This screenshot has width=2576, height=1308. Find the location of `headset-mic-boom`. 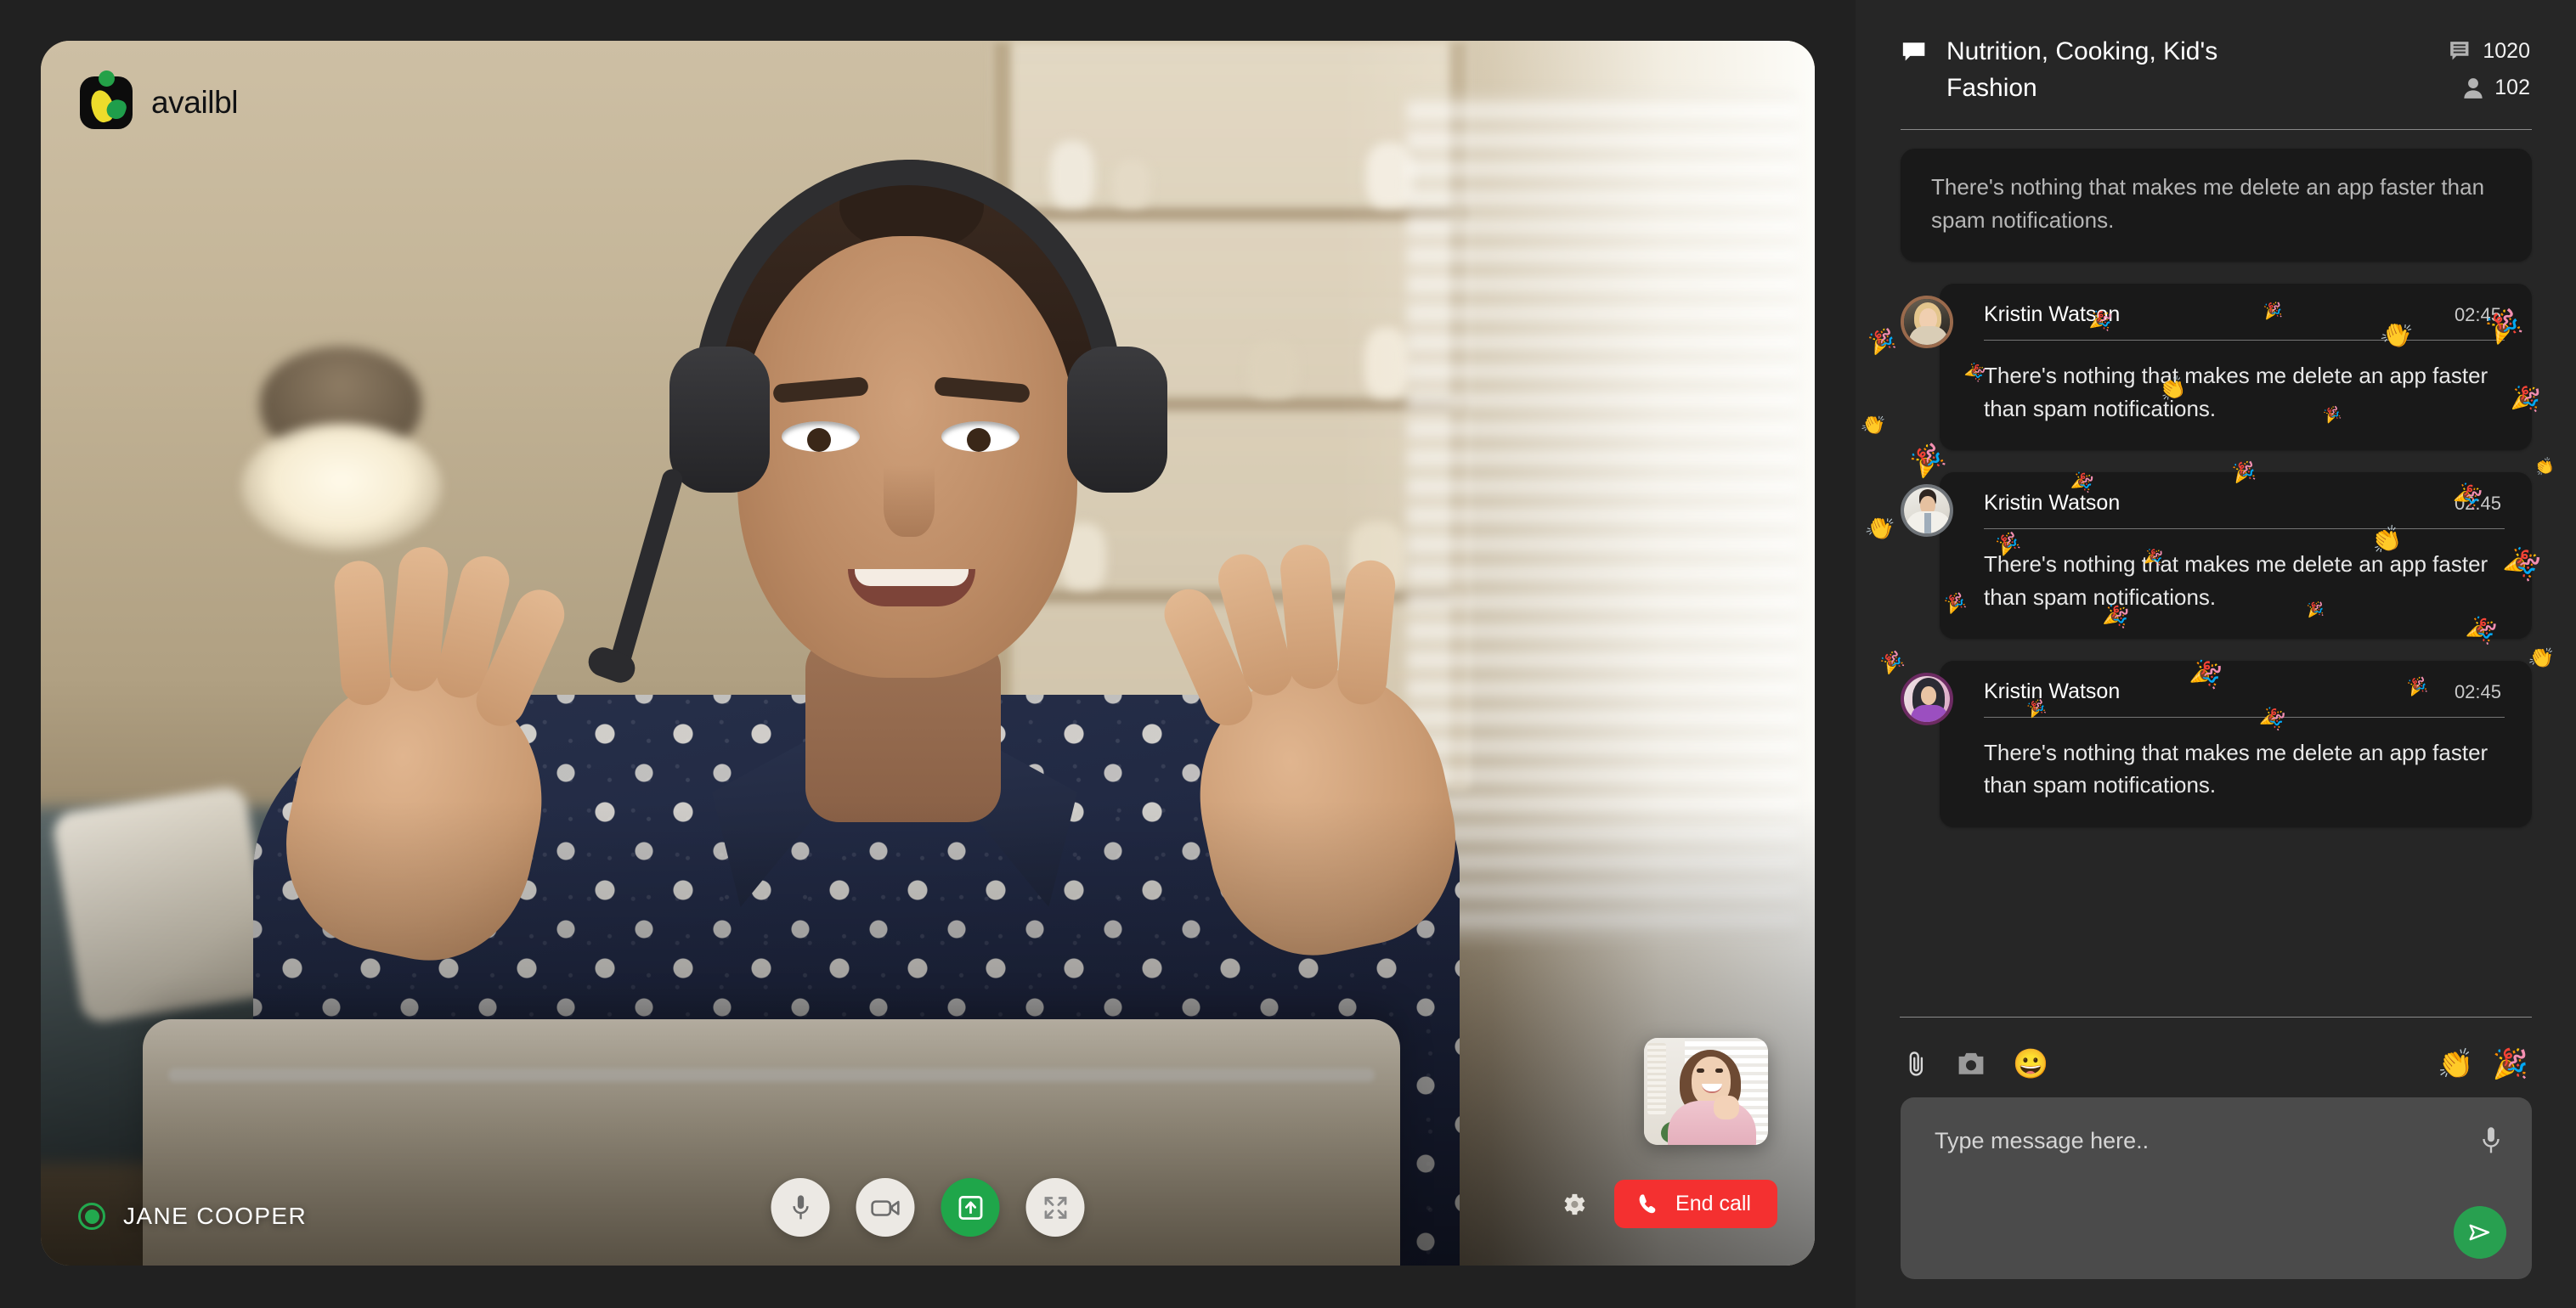

headset-mic-boom is located at coordinates (646, 571).